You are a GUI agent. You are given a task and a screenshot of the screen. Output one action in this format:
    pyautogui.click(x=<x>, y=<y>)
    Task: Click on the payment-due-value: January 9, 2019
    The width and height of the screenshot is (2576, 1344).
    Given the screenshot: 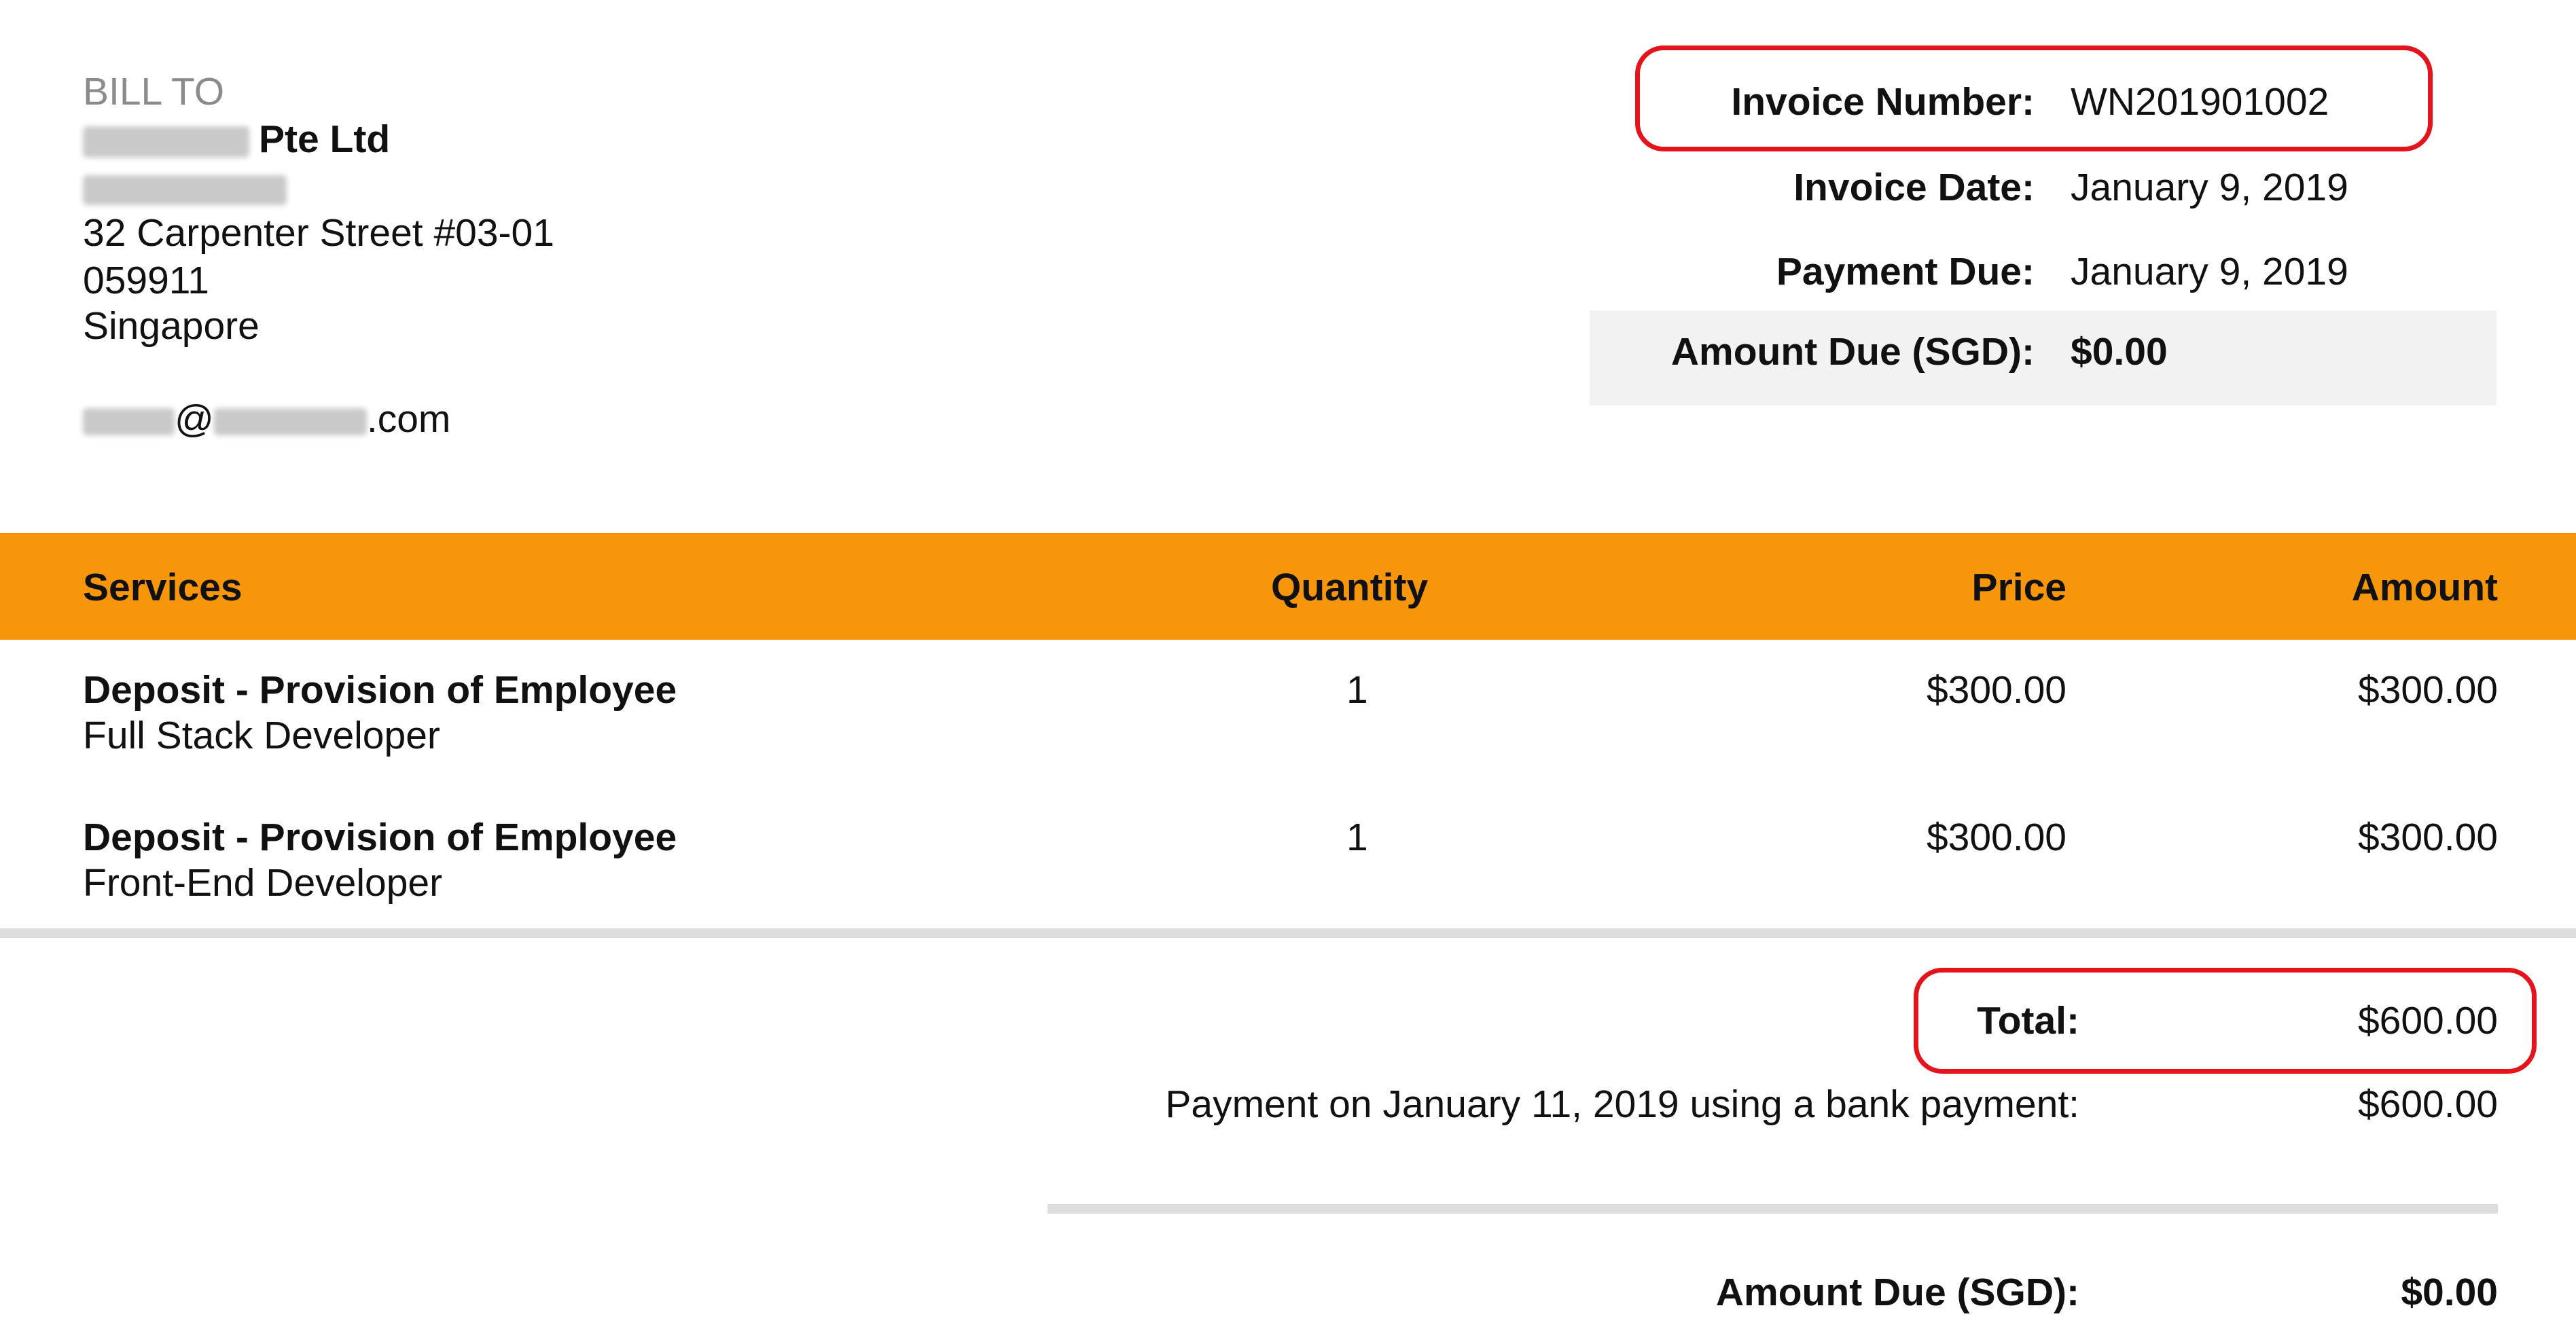 What is the action you would take?
    pyautogui.click(x=2209, y=271)
    